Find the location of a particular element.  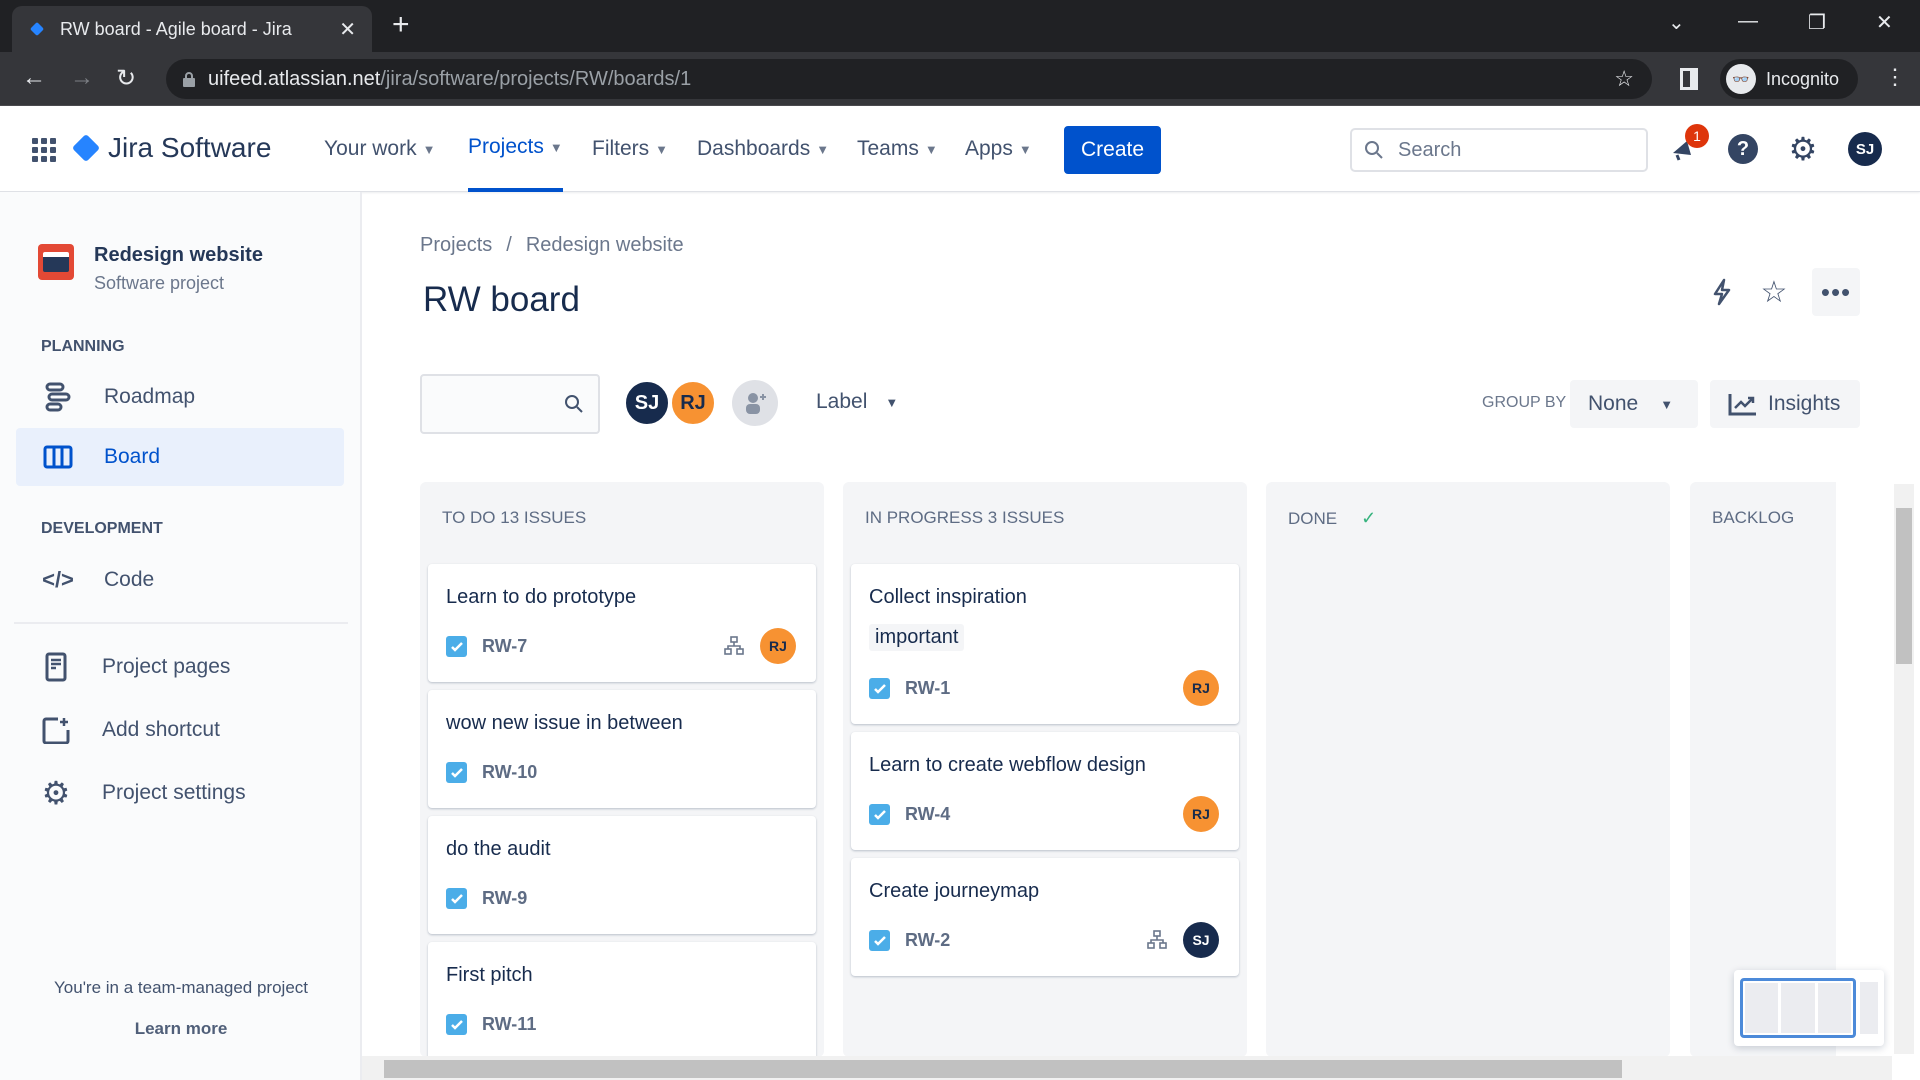

column-header: BACKLOG is located at coordinates (1753, 517).